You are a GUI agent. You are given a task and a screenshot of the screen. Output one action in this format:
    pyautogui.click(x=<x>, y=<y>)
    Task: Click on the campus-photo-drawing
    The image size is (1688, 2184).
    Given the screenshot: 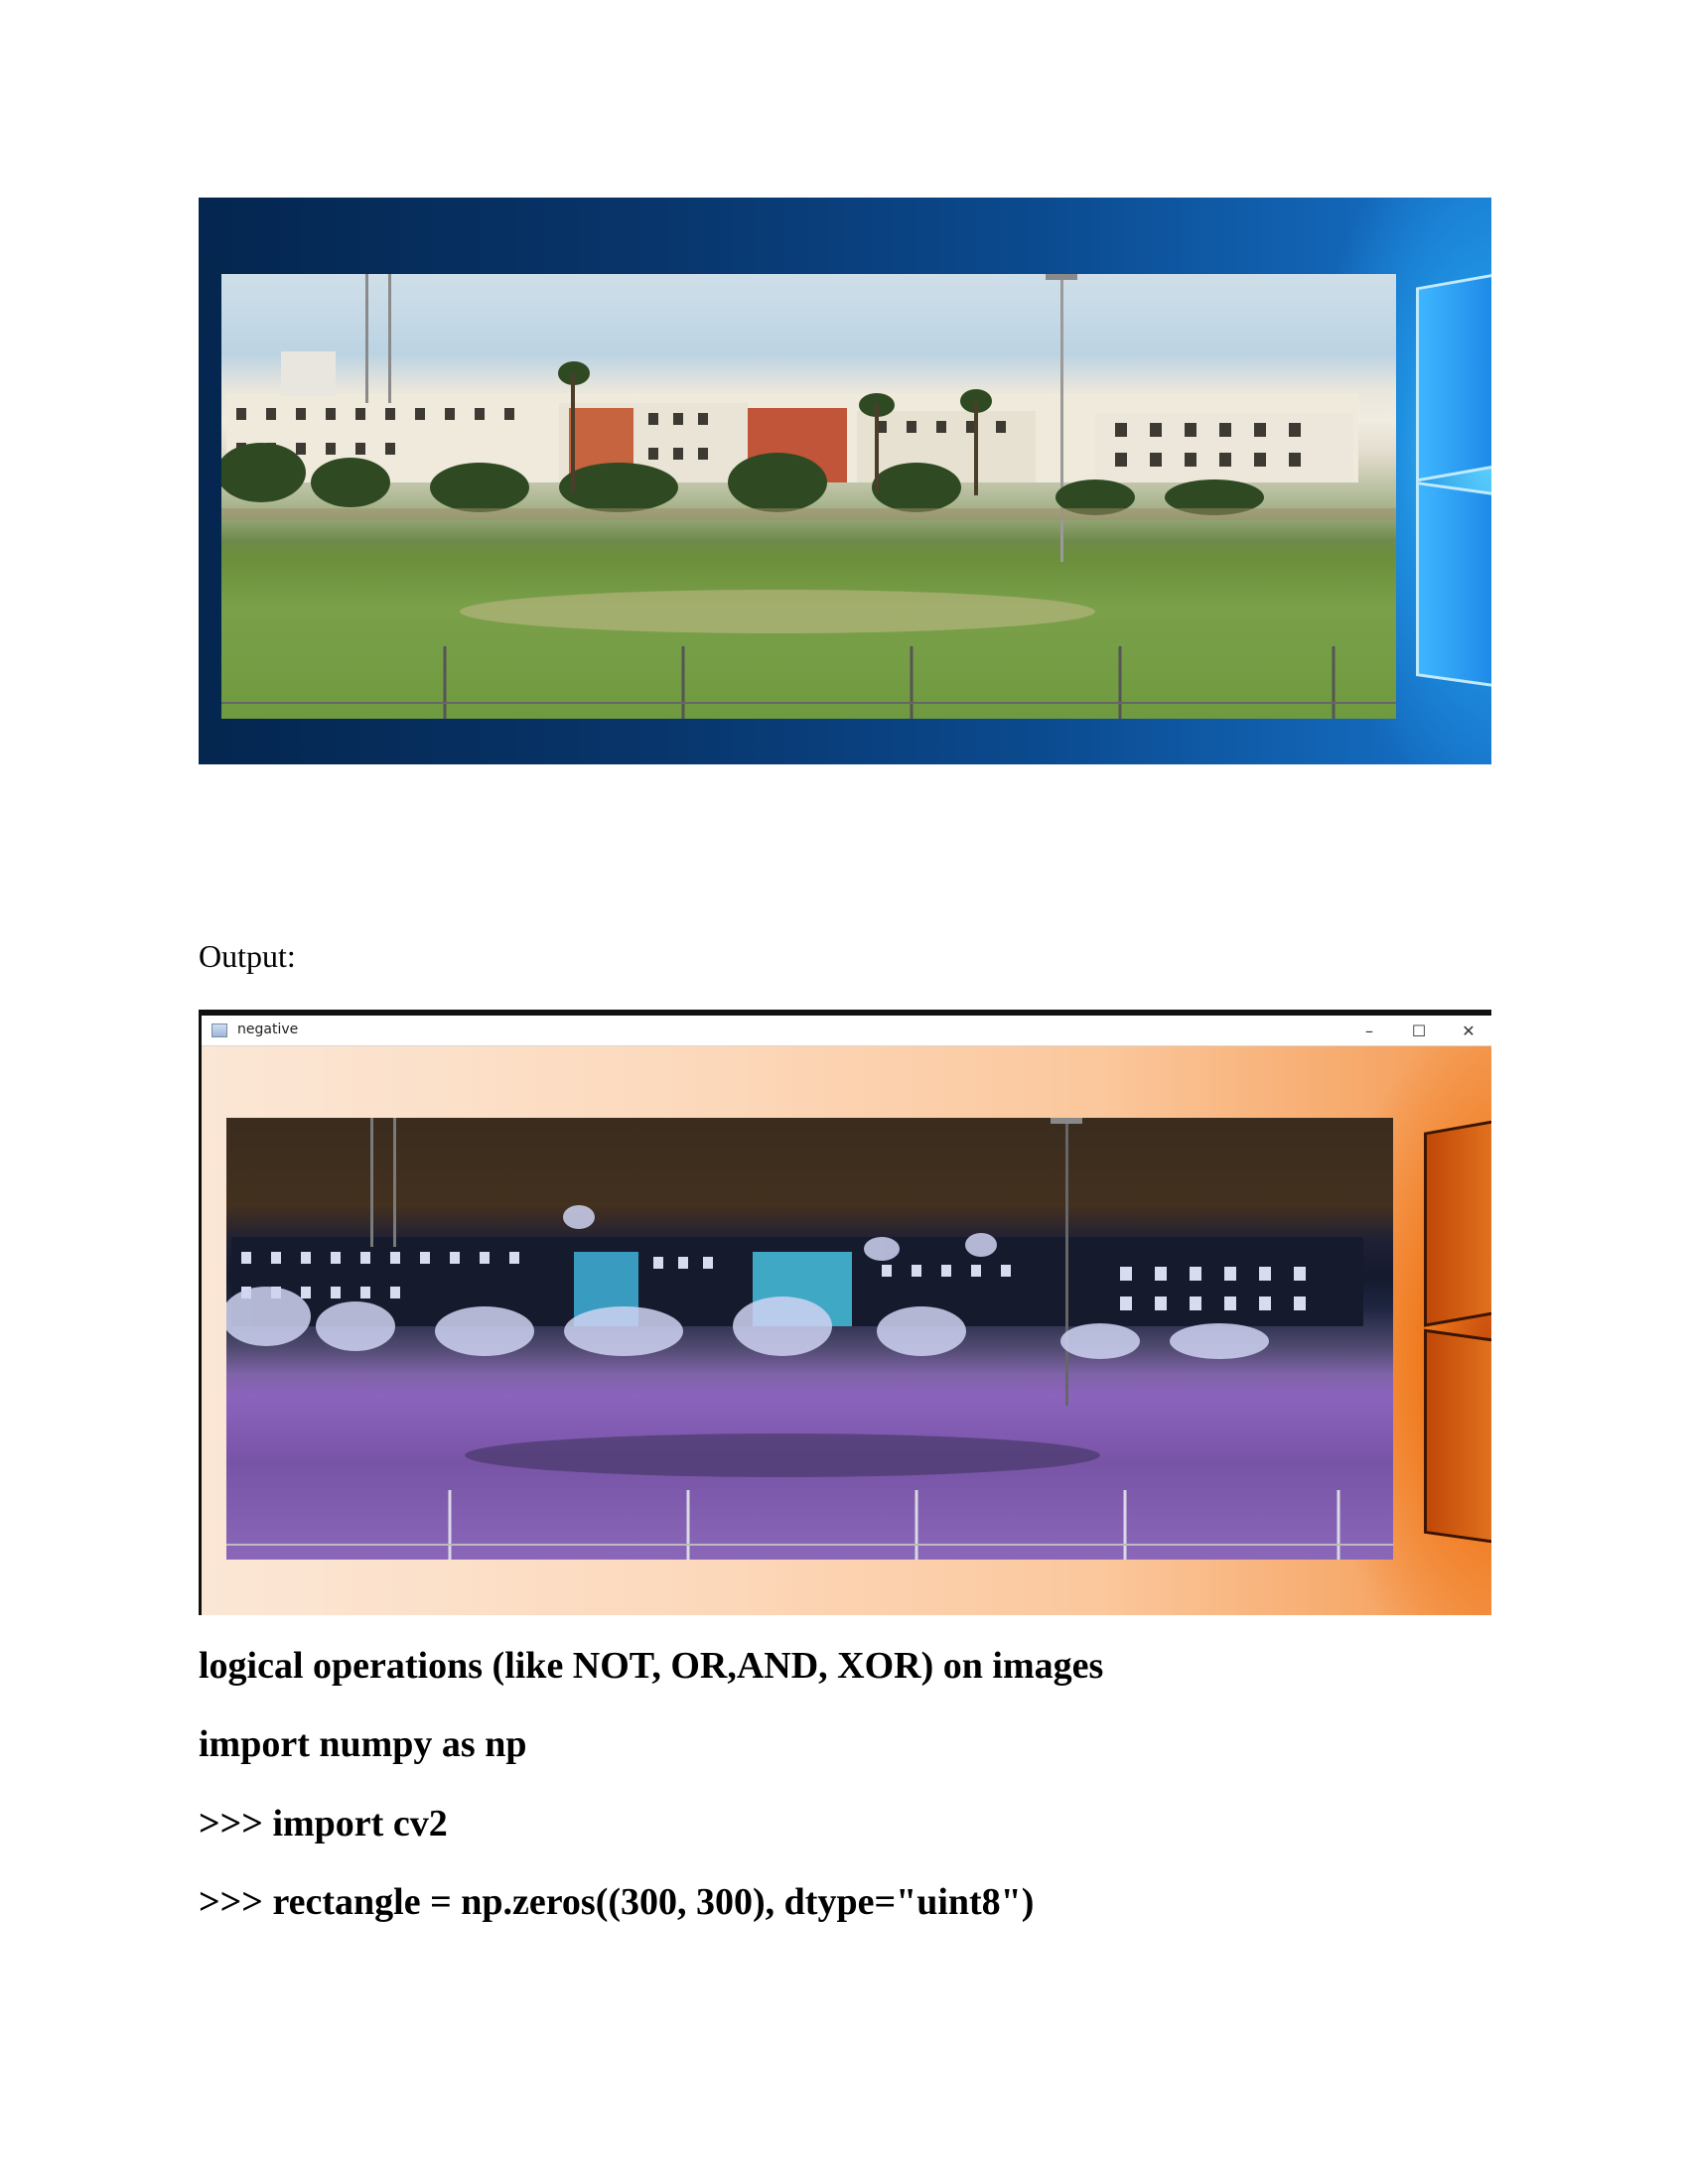 What is the action you would take?
    pyautogui.click(x=808, y=496)
    